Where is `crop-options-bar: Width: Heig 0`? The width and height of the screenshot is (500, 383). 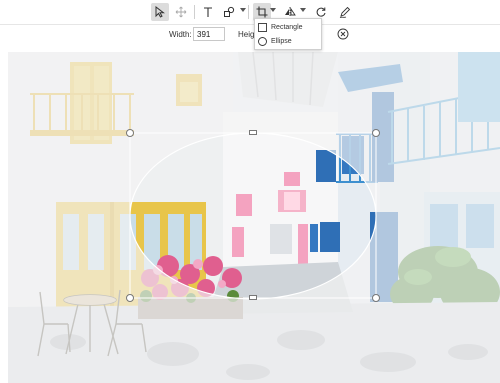 crop-options-bar: Width: Heig 0 is located at coordinates (250, 35).